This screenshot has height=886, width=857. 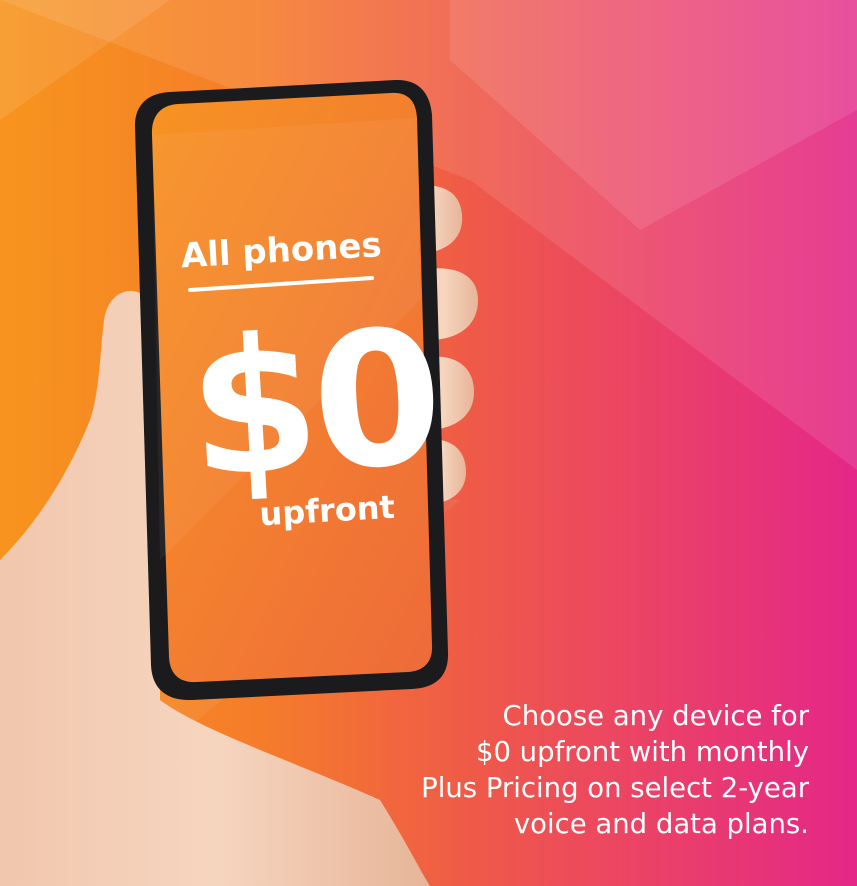 I want to click on screen-subtext: upfront, so click(x=326, y=511).